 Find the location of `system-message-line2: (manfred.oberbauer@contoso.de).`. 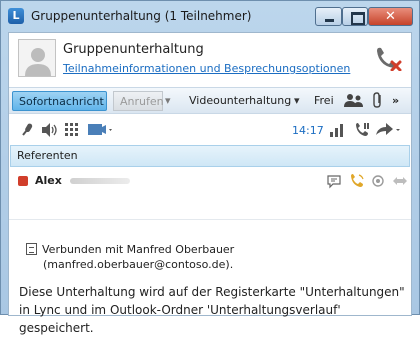

system-message-line2: (manfred.oberbauer@contoso.de). is located at coordinates (138, 264).